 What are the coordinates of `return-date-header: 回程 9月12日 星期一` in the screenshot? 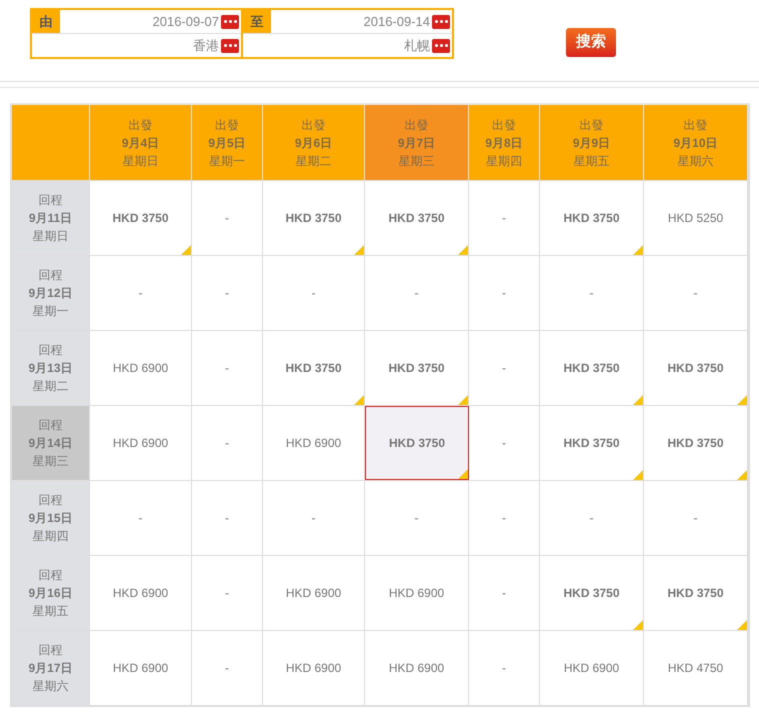 It's located at (51, 293).